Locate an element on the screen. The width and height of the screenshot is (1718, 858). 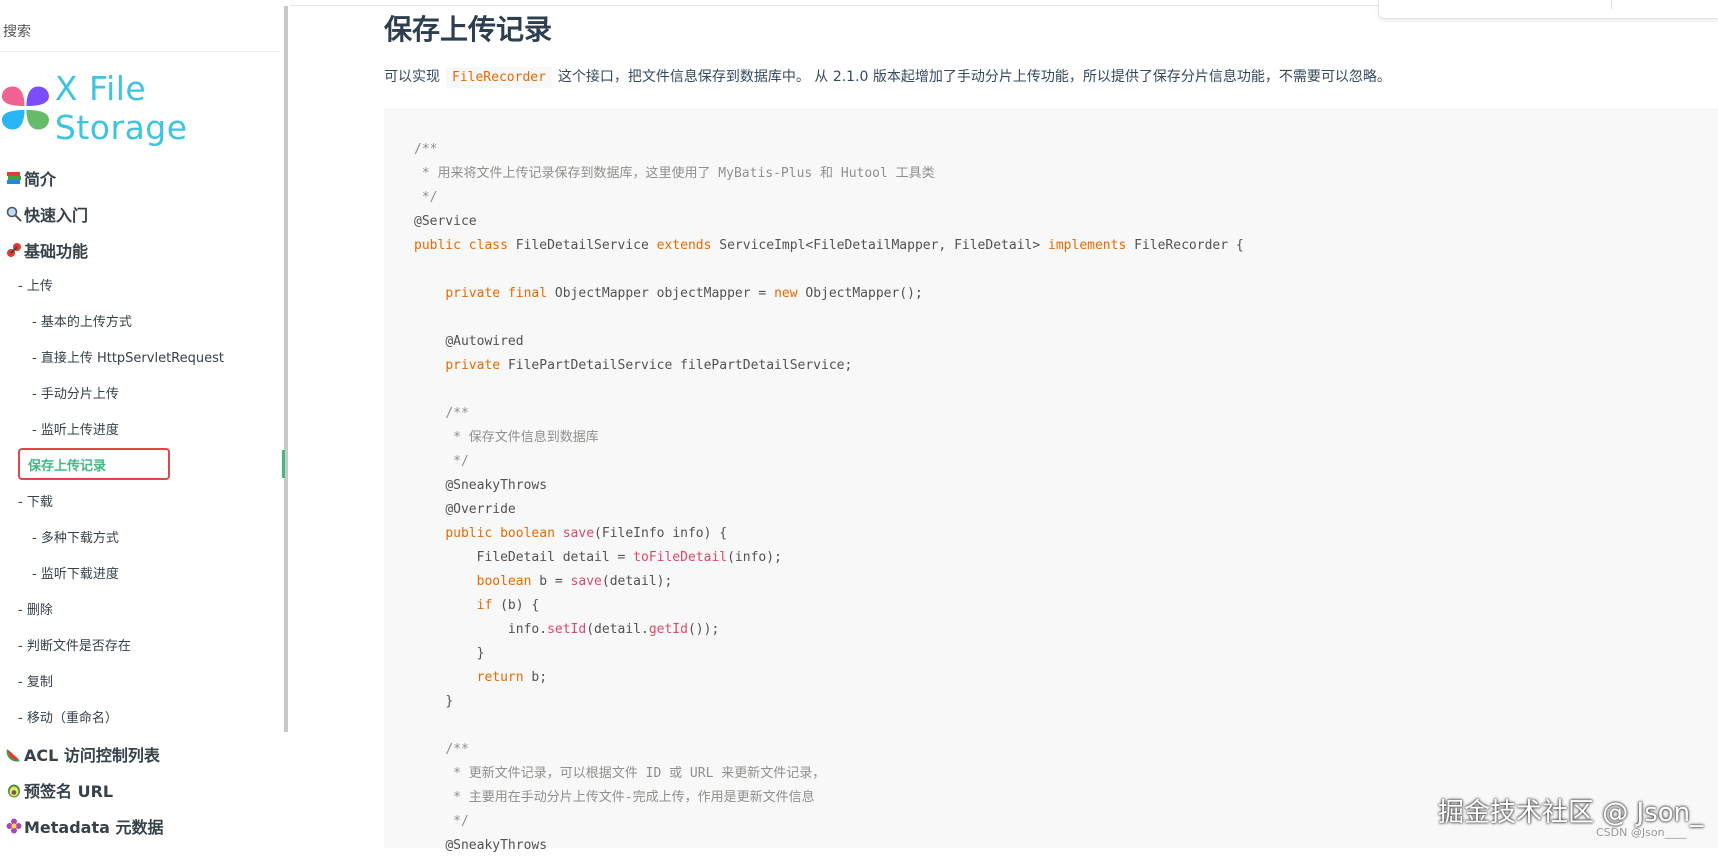
code-text: ()); is located at coordinates (703, 629).